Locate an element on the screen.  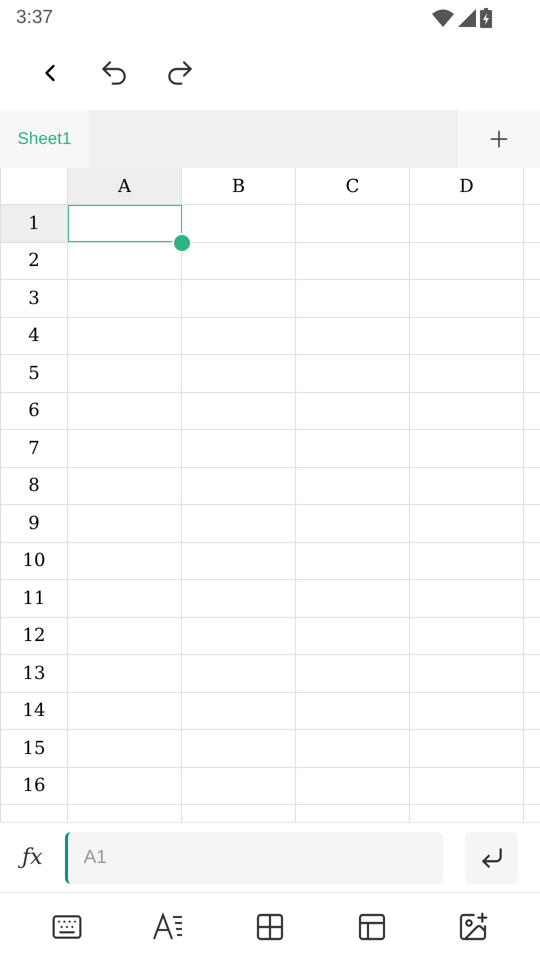
formula-input-field: A1 is located at coordinates (253, 858).